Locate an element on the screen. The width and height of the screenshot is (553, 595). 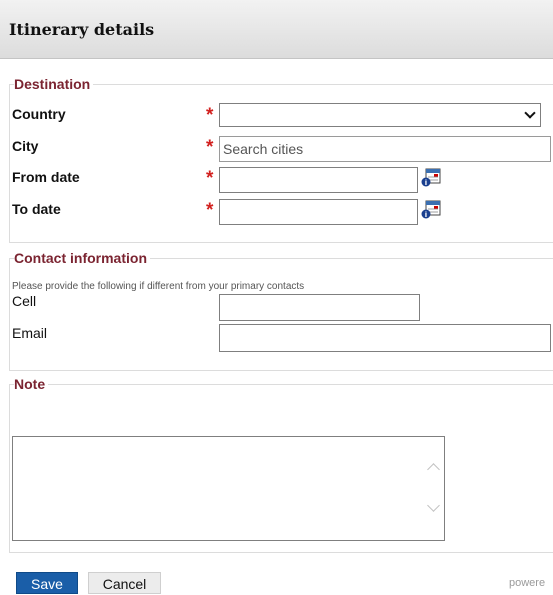
destination-legend: Destination is located at coordinates (54, 84).